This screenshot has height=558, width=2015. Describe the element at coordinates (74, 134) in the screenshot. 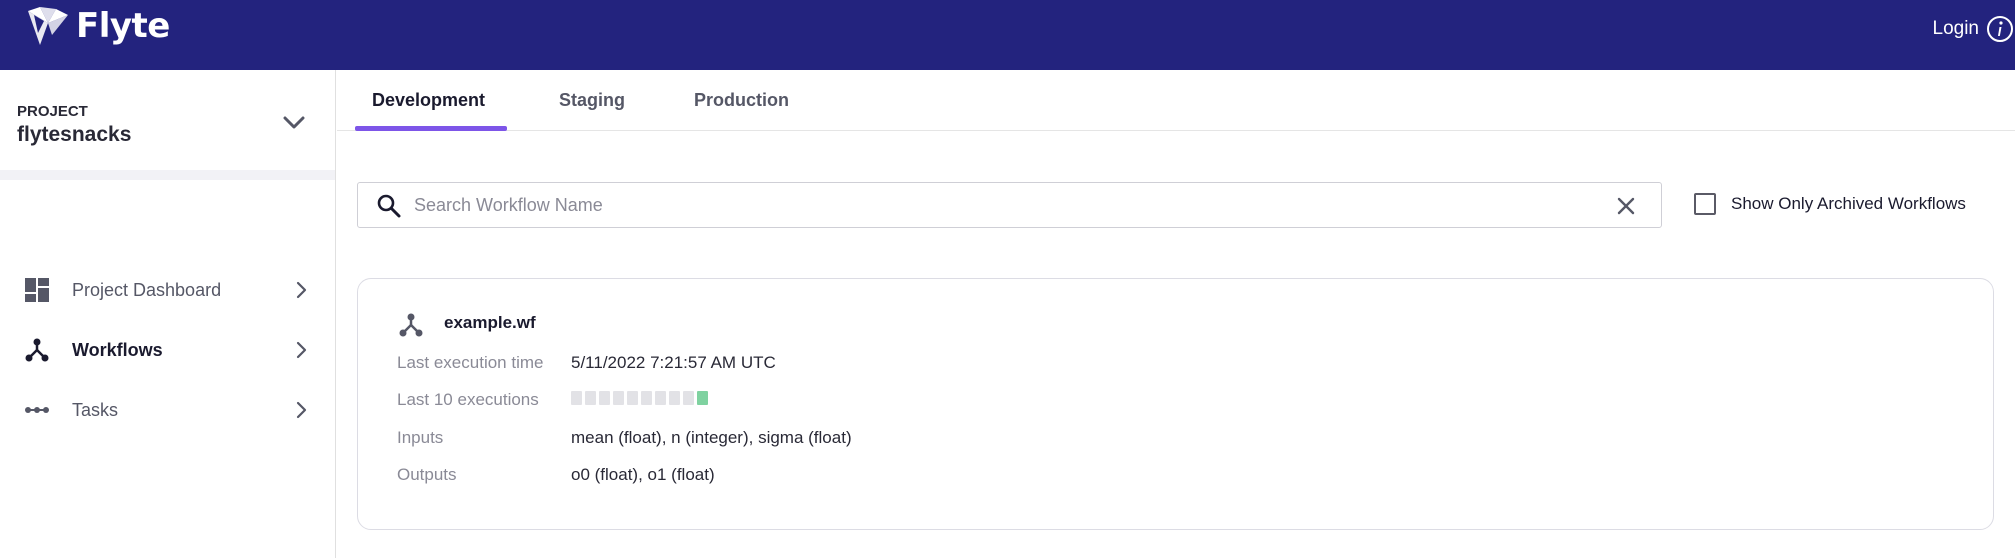

I see `project-name: flytesnacks` at that location.